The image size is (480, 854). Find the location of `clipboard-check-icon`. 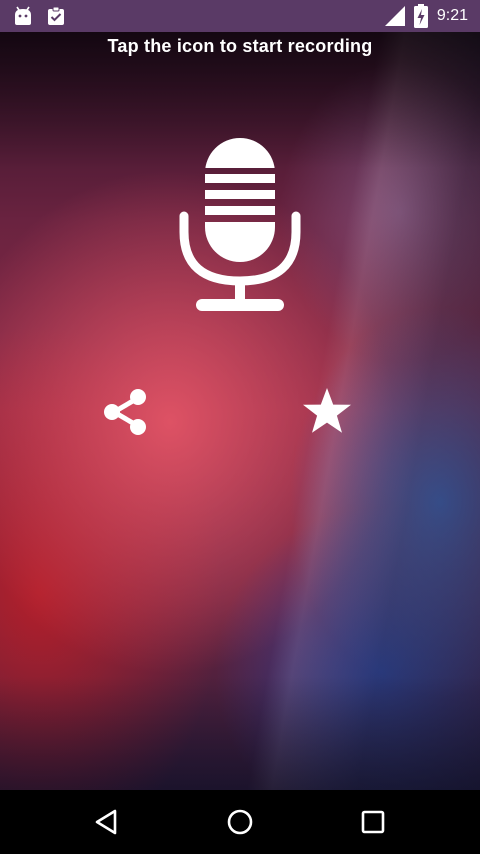

clipboard-check-icon is located at coordinates (56, 18).